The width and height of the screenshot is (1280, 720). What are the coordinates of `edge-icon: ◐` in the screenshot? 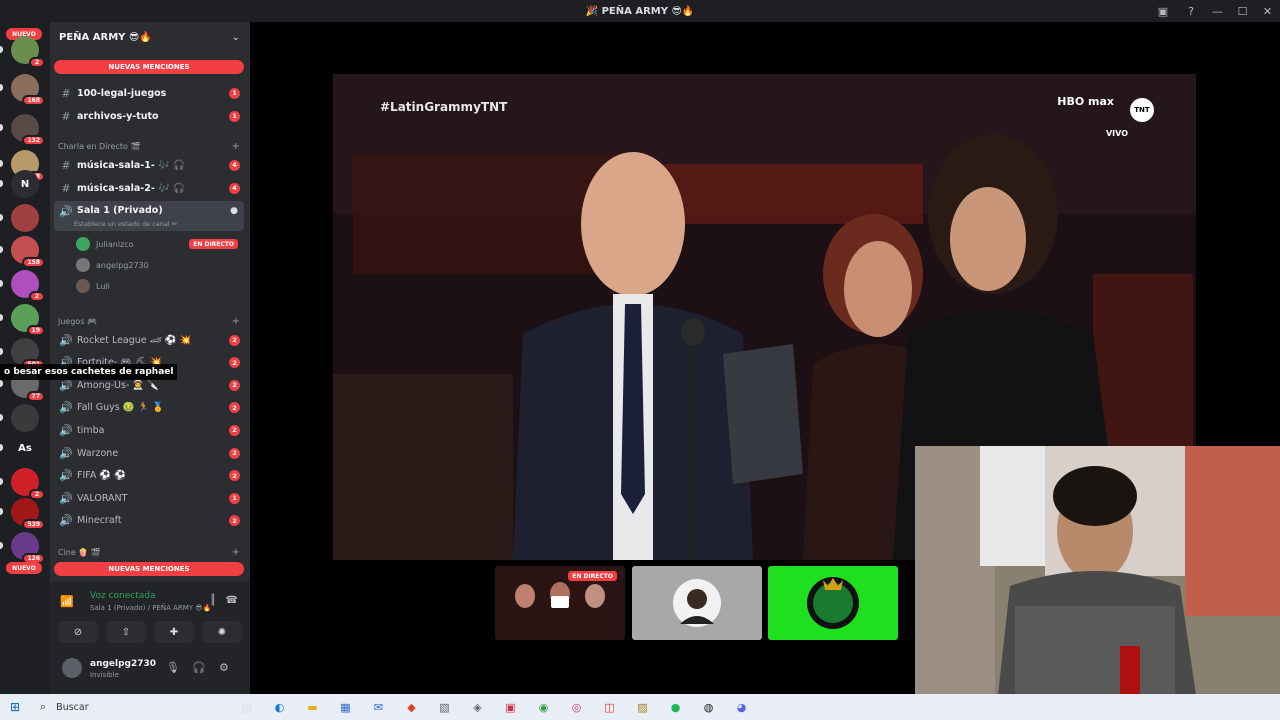 It's located at (279, 707).